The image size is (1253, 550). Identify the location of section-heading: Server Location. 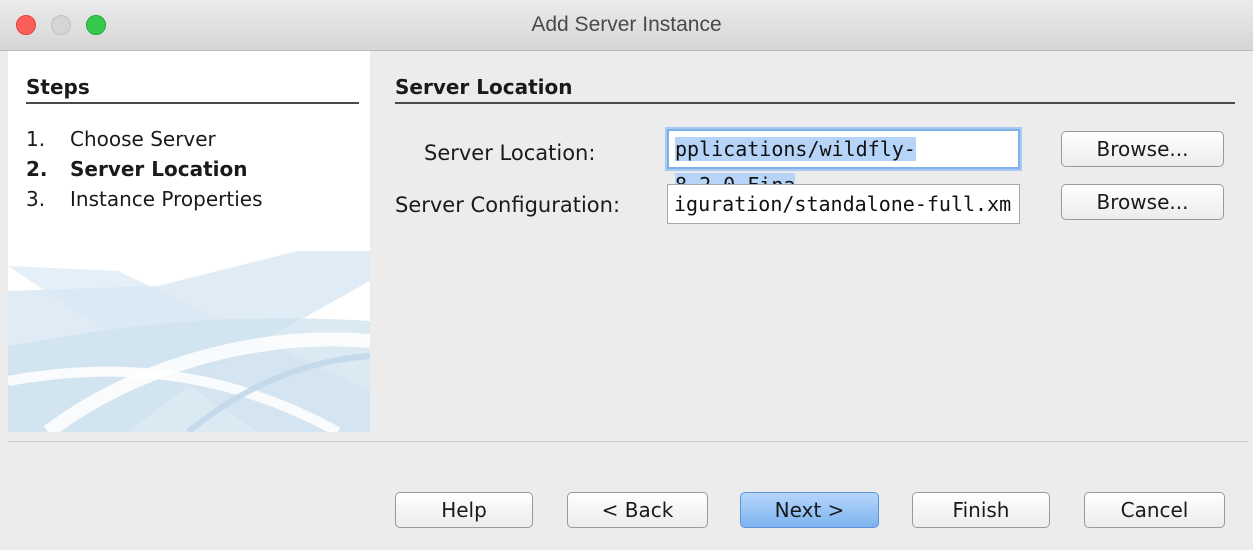
(815, 89).